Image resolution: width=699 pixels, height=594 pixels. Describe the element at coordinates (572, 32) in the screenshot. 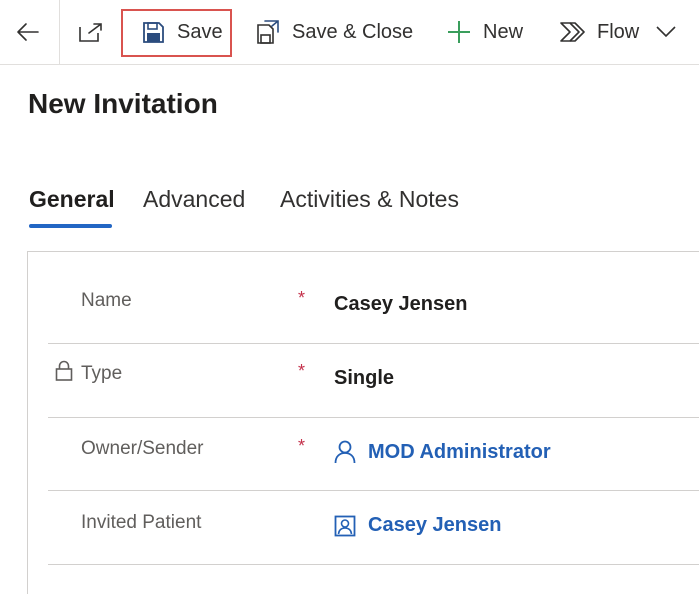

I see `flow-icon` at that location.